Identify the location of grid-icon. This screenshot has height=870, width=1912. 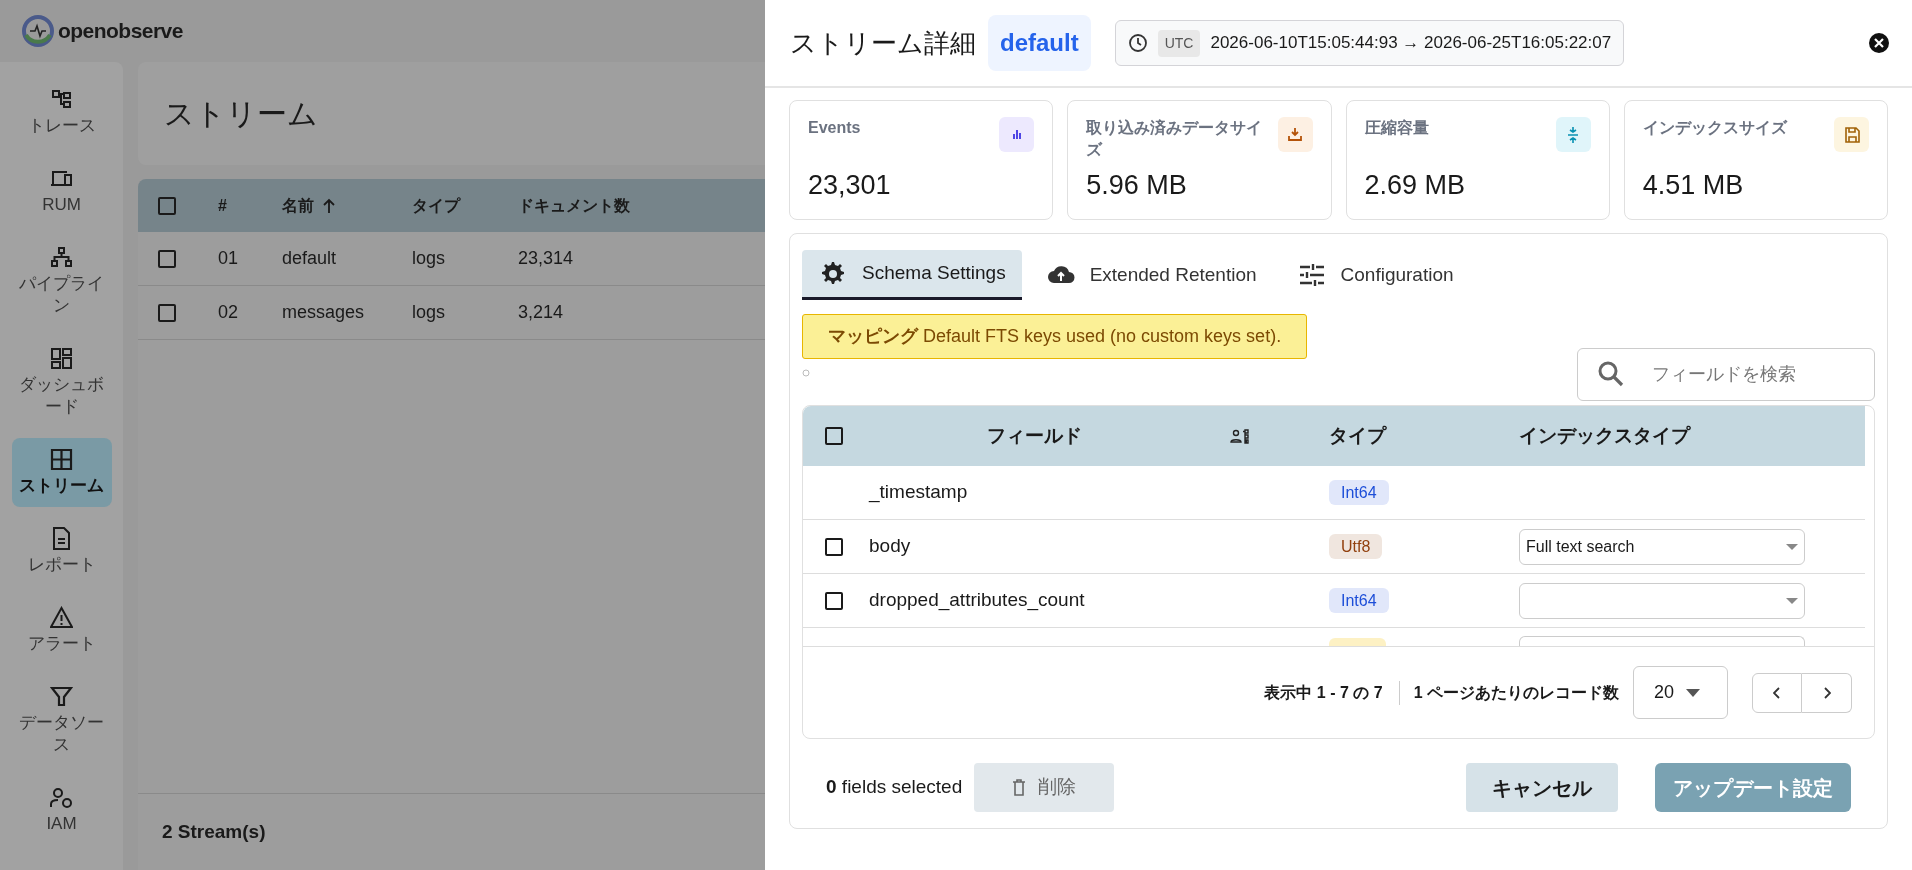
(61, 459).